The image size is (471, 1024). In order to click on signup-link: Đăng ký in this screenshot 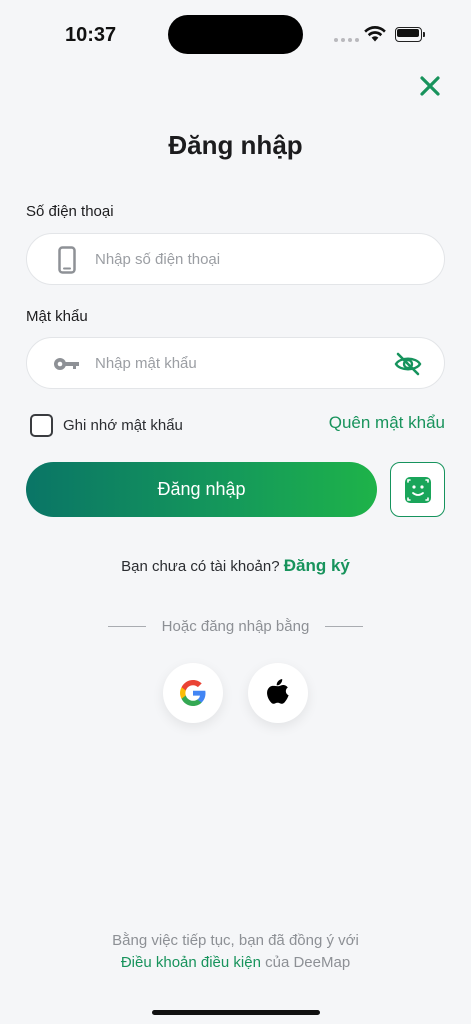, I will do `click(317, 565)`.